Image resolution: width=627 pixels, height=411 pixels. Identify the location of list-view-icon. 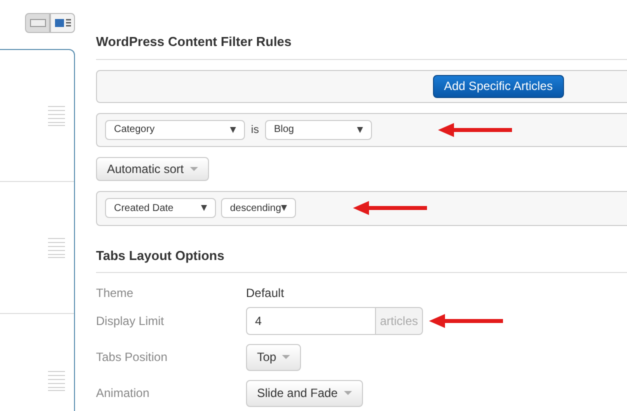
(62, 23).